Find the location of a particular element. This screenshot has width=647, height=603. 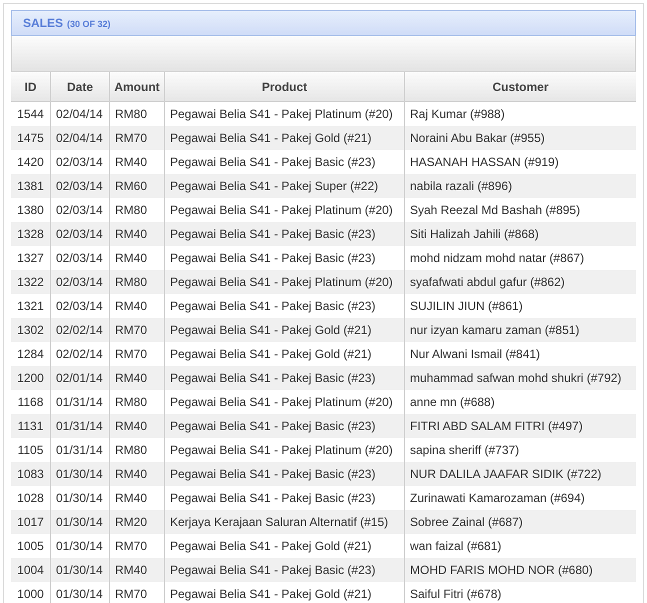

table-cell: 1005 is located at coordinates (30, 546).